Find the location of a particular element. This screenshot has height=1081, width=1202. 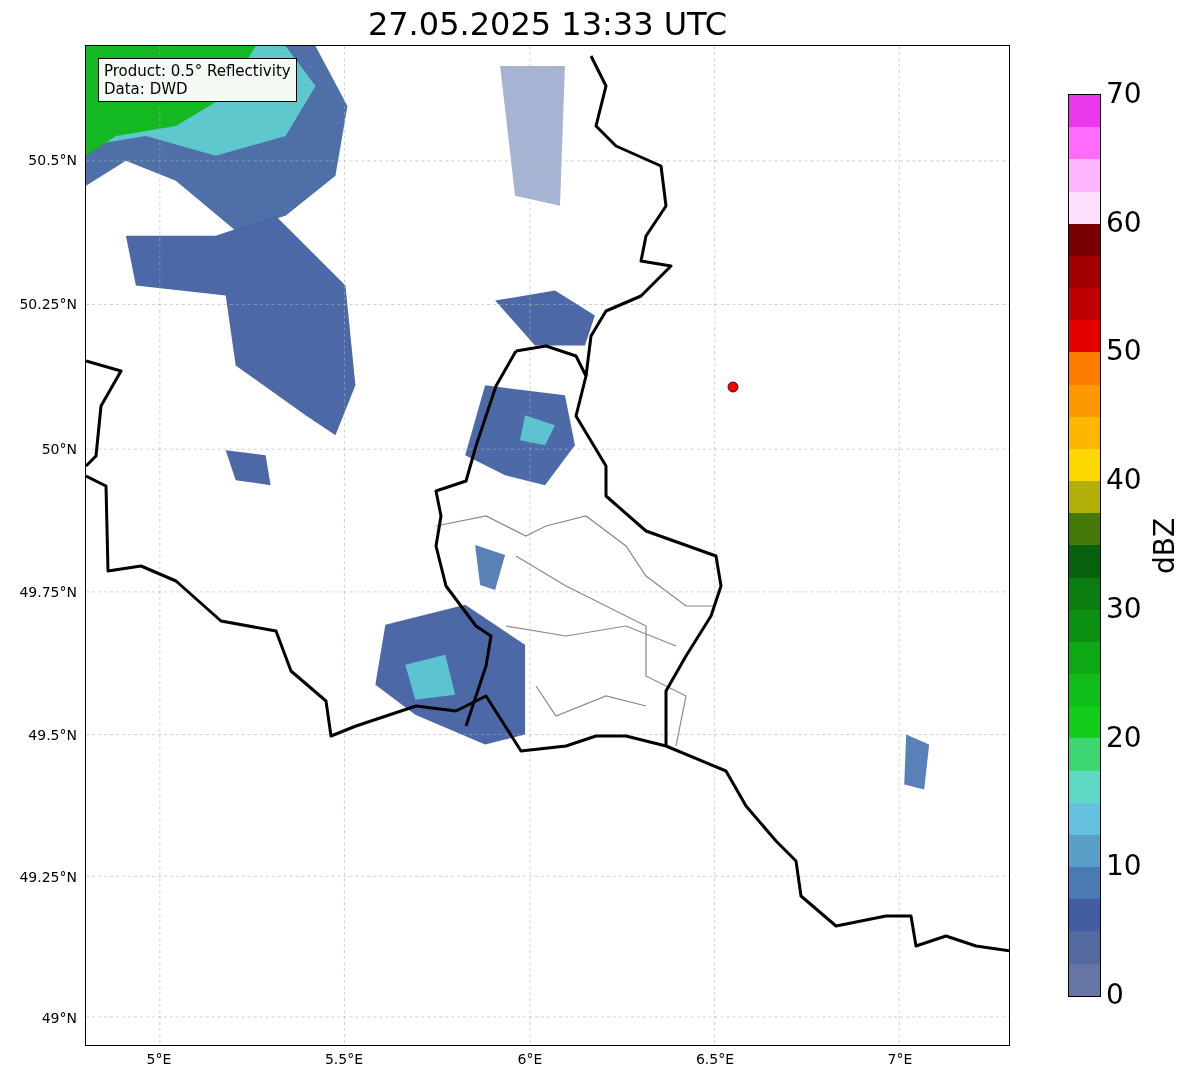

latitude-label: 50°N is located at coordinates (59, 449).